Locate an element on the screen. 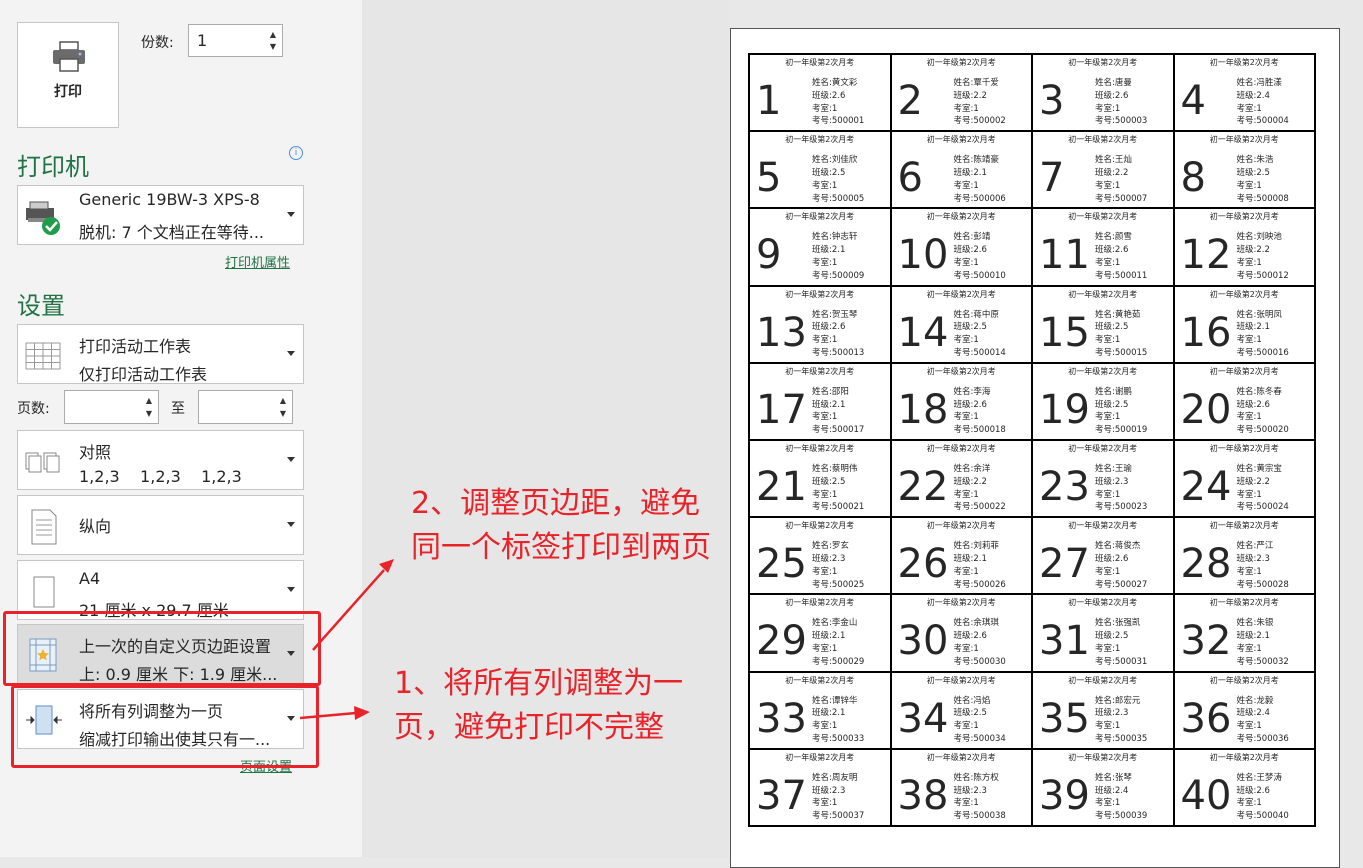 This screenshot has height=868, width=1363. exam-id: 500038 is located at coordinates (989, 816).